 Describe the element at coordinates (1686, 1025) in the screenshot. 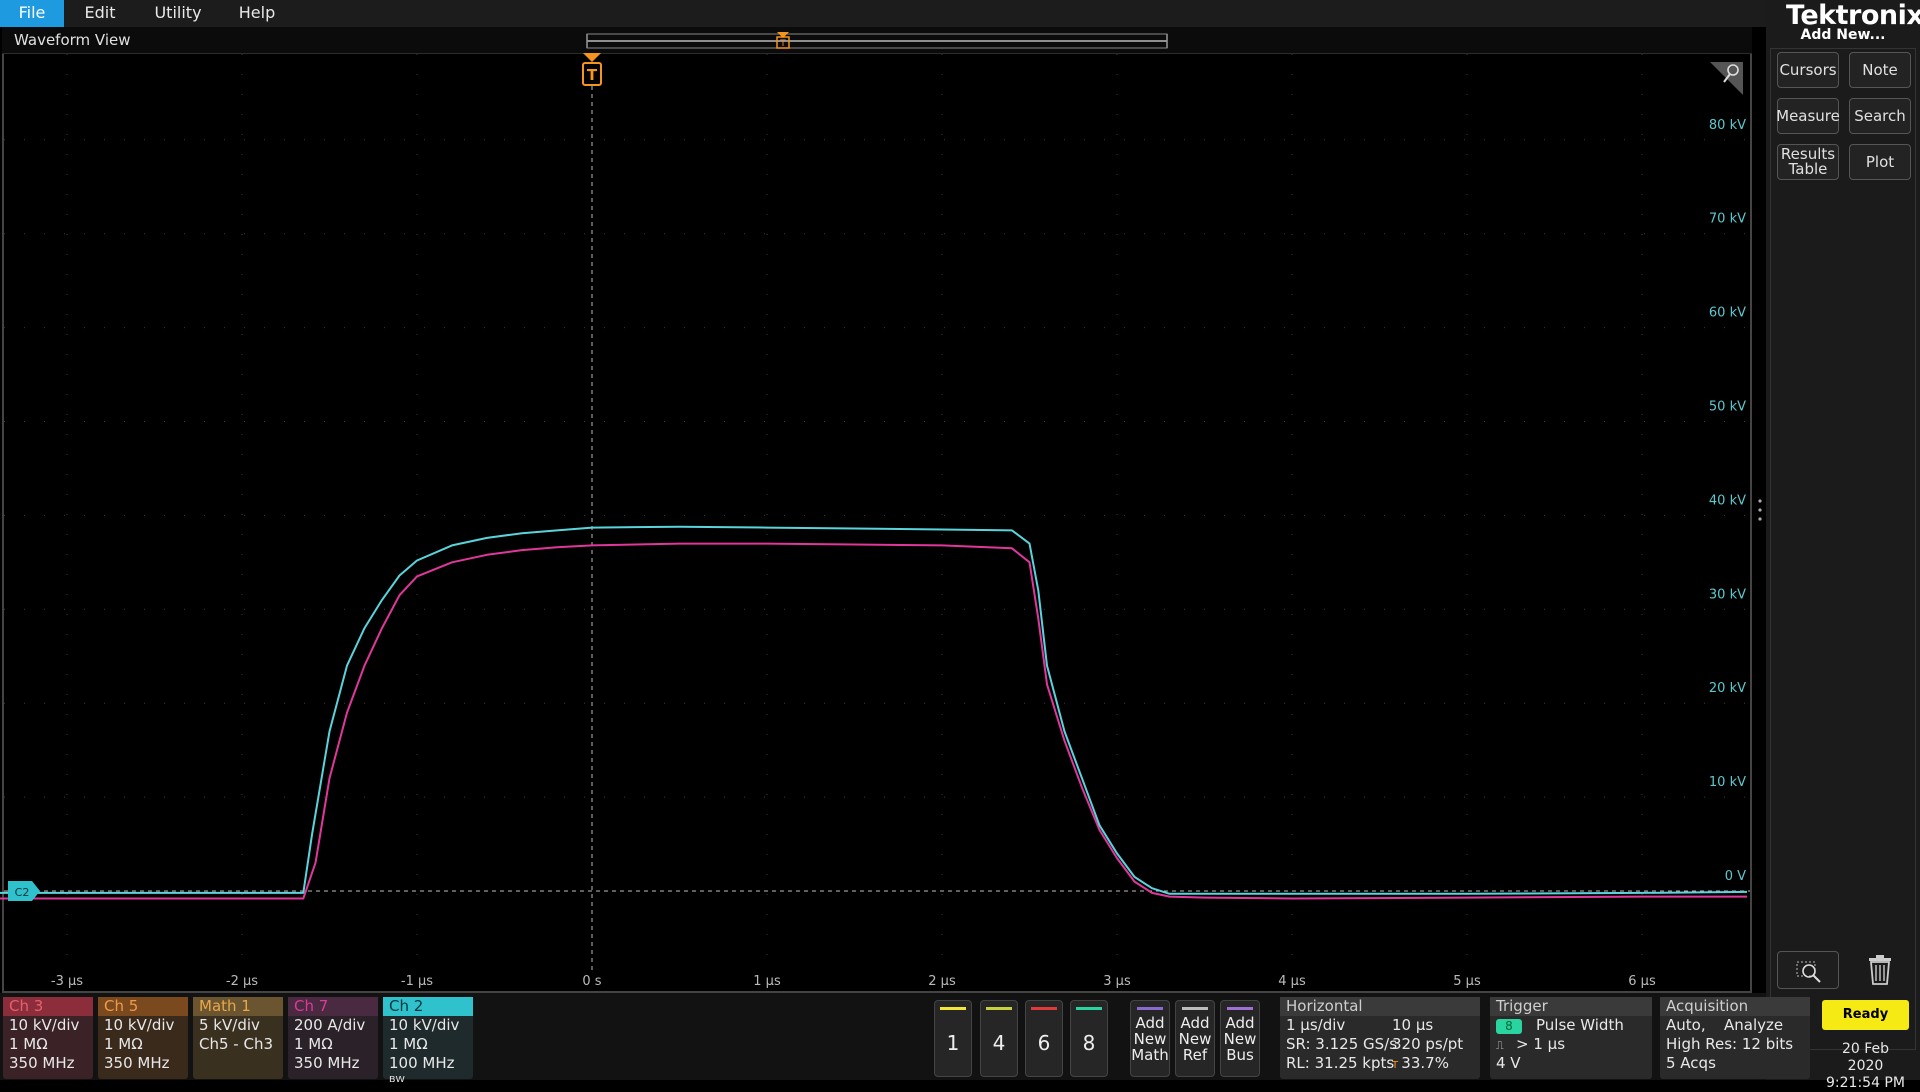

I see `acquisition-mode: Auto,` at that location.